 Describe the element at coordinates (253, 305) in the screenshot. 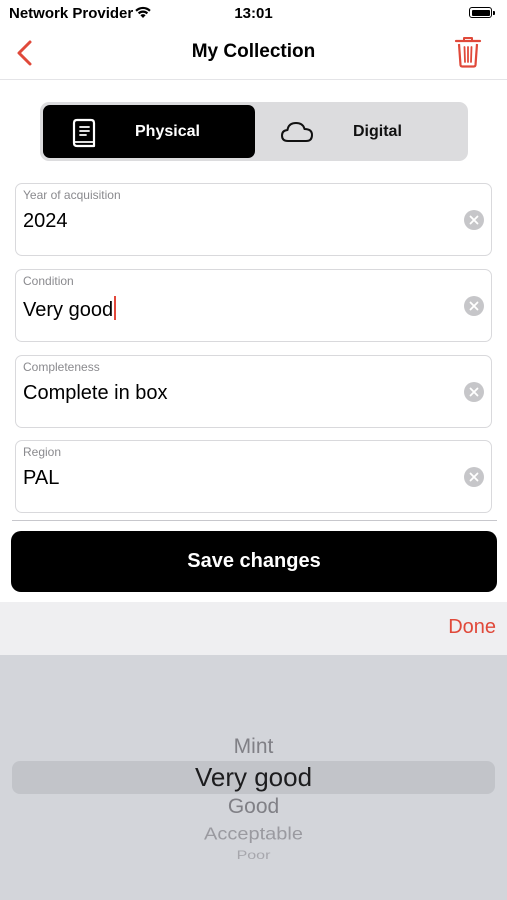

I see `condition-field: Condition Very good` at that location.